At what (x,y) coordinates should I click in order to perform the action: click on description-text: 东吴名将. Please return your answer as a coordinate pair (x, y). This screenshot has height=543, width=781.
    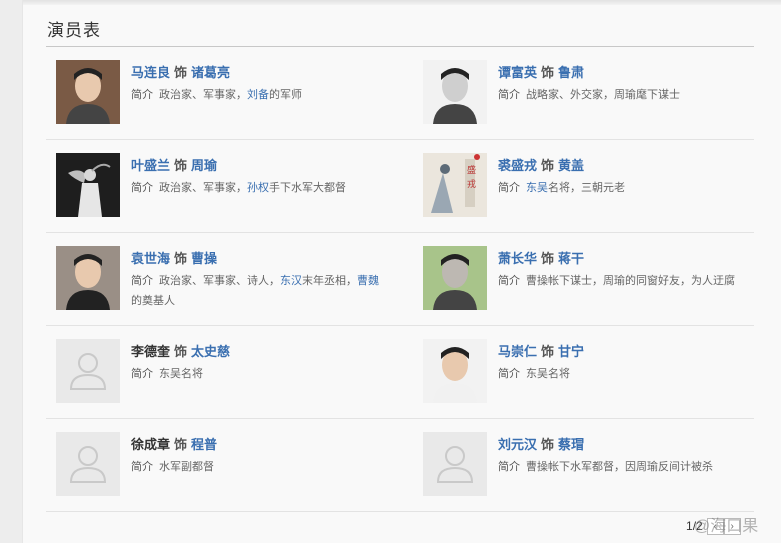
    Looking at the image, I should click on (548, 374).